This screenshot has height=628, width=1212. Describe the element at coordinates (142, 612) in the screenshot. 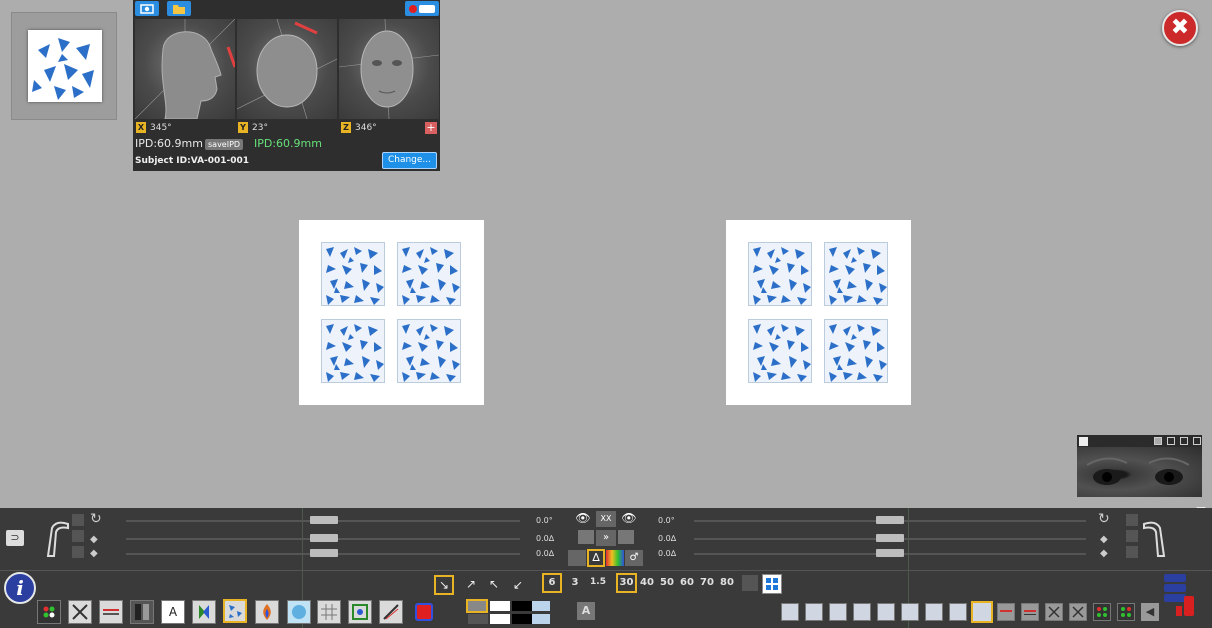

I see `split-test-icon` at that location.